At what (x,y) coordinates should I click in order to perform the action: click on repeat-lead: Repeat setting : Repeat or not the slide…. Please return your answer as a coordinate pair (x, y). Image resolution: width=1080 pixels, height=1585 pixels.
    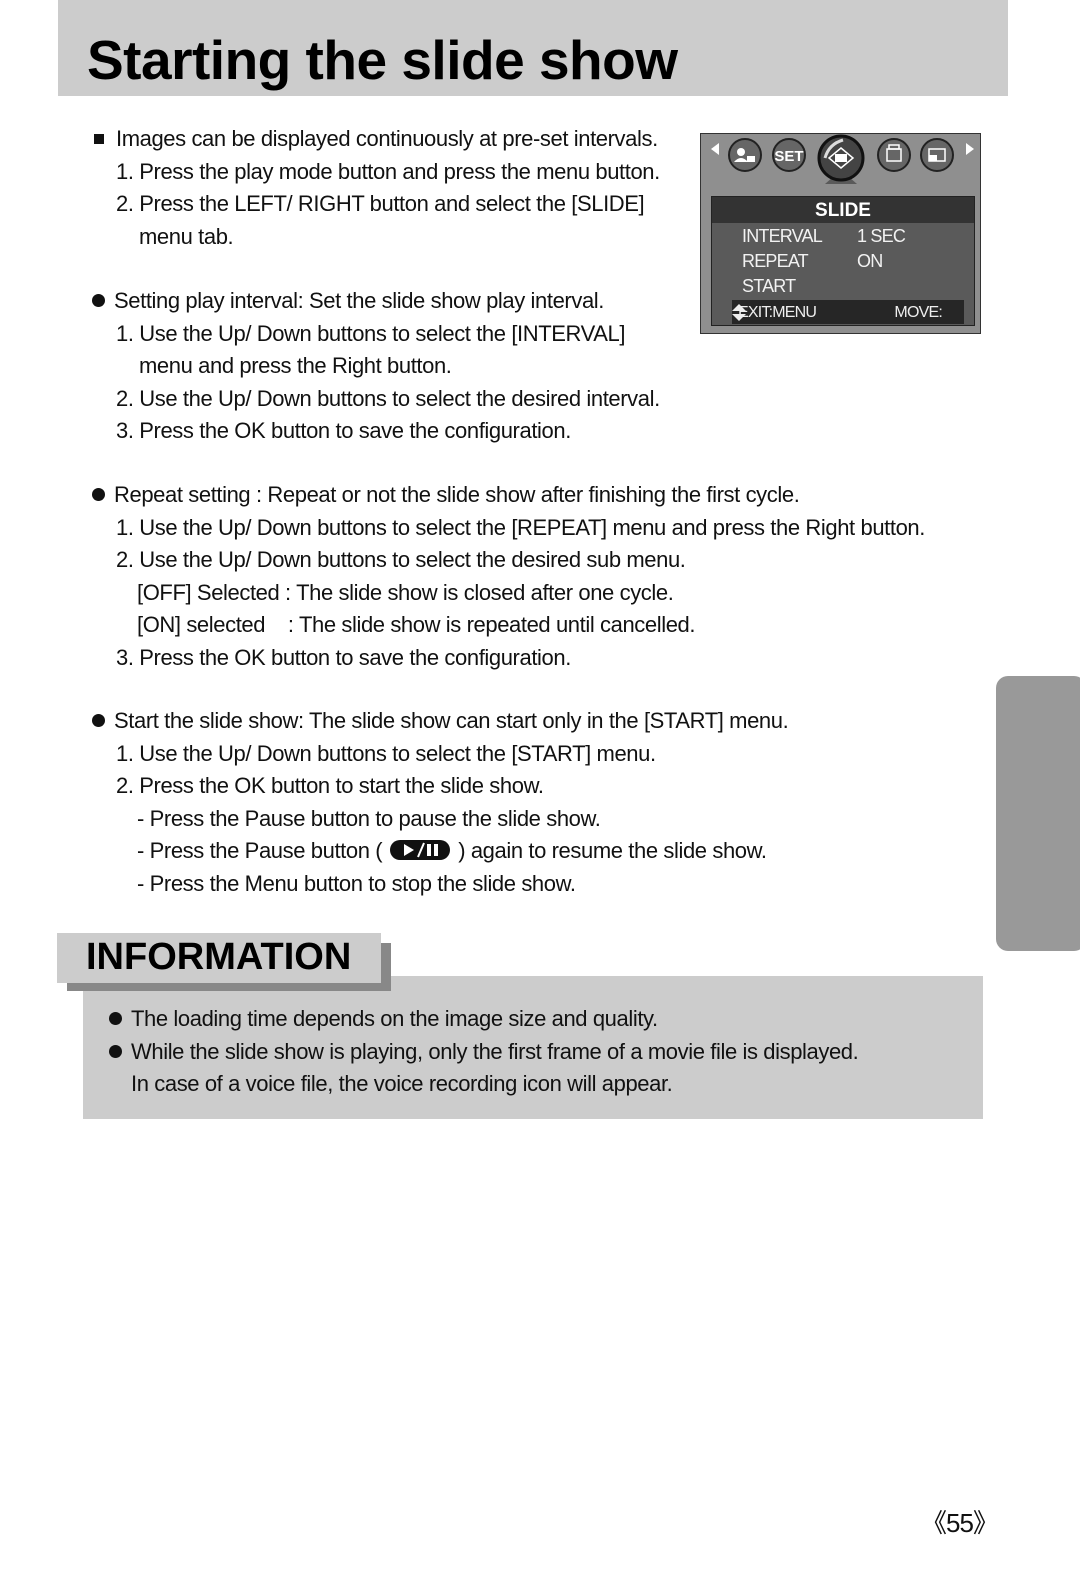
    Looking at the image, I should click on (507, 495).